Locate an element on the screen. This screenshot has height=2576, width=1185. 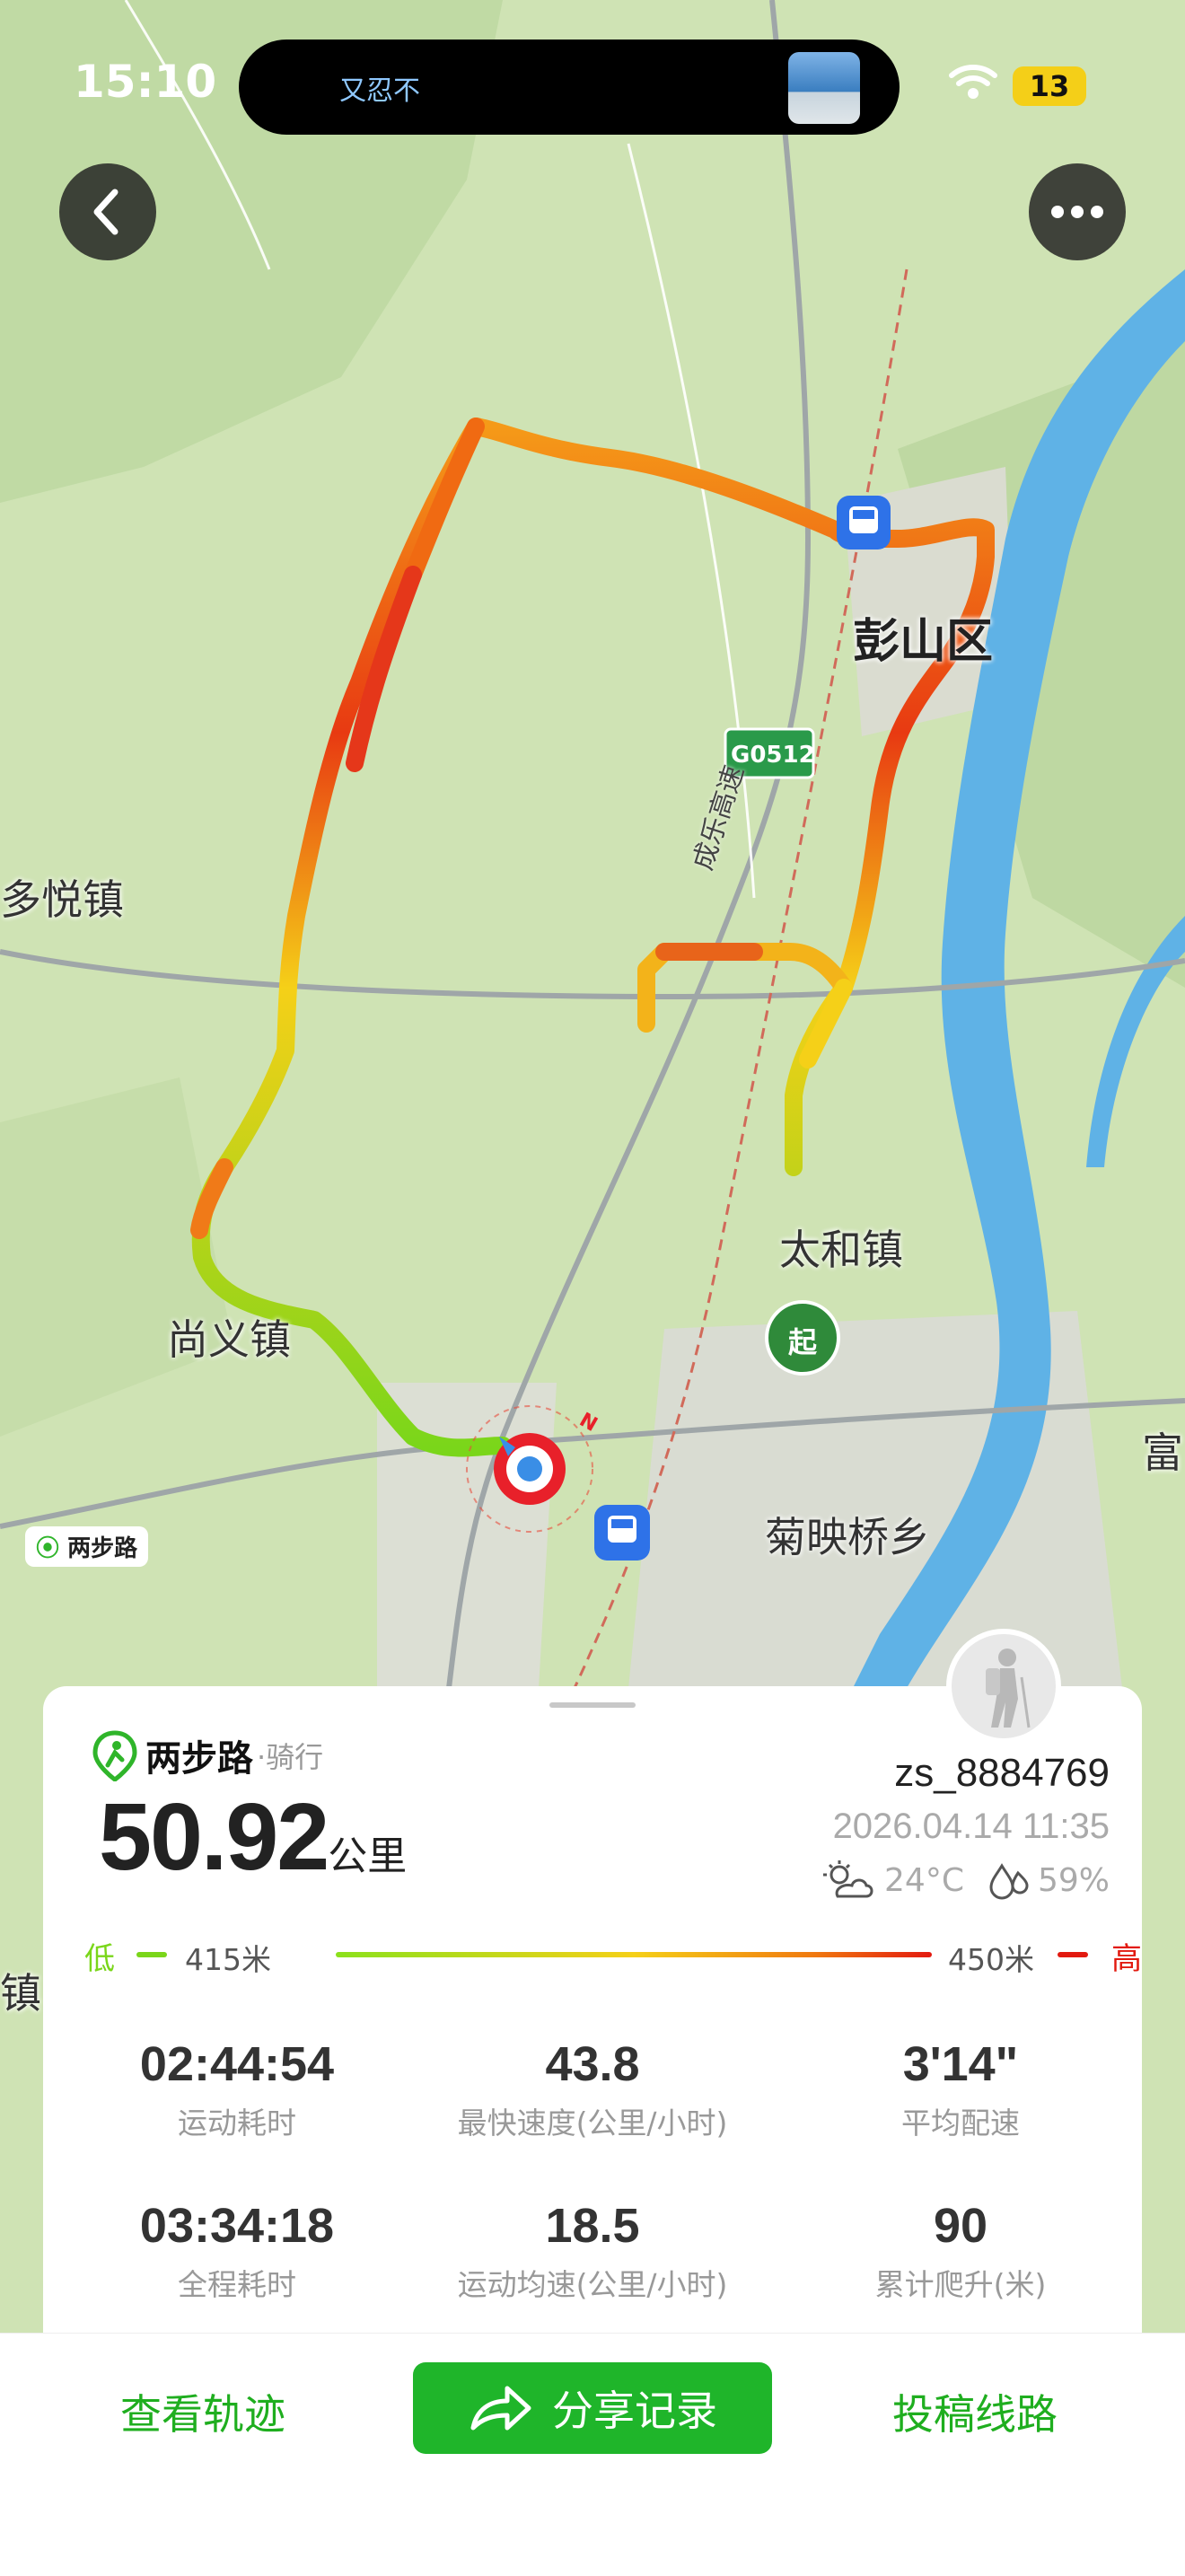
chevron-left-icon is located at coordinates (105, 212).